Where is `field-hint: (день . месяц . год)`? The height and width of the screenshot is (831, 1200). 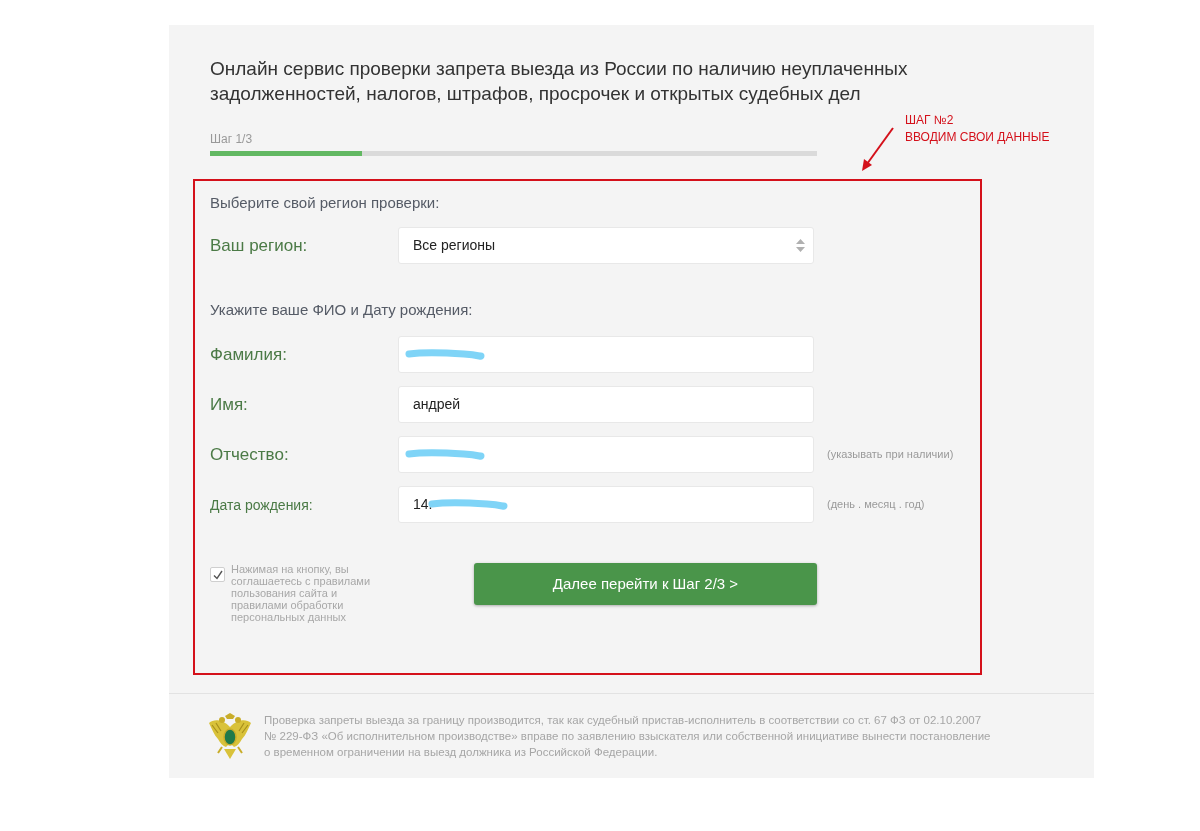
field-hint: (день . месяц . год) is located at coordinates (876, 505).